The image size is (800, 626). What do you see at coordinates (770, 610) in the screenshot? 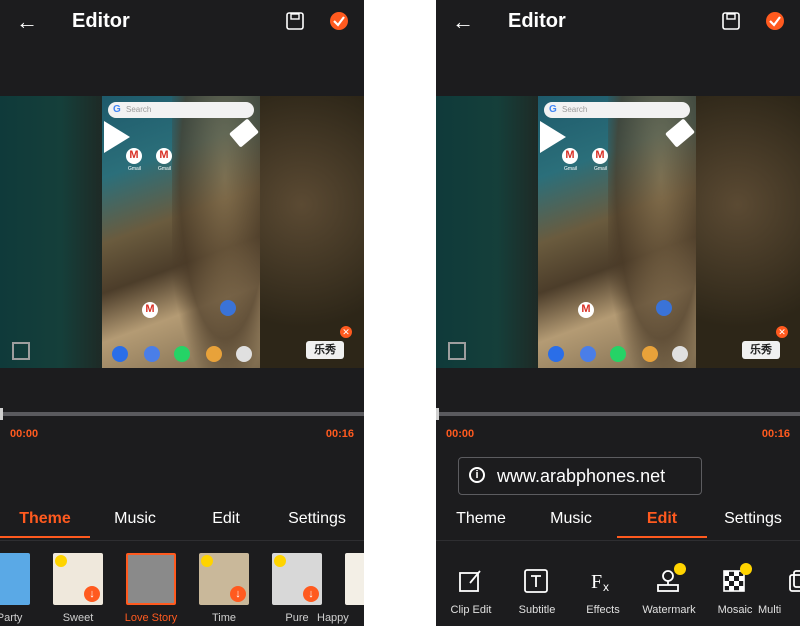
I see `tool-label: Multi` at bounding box center [770, 610].